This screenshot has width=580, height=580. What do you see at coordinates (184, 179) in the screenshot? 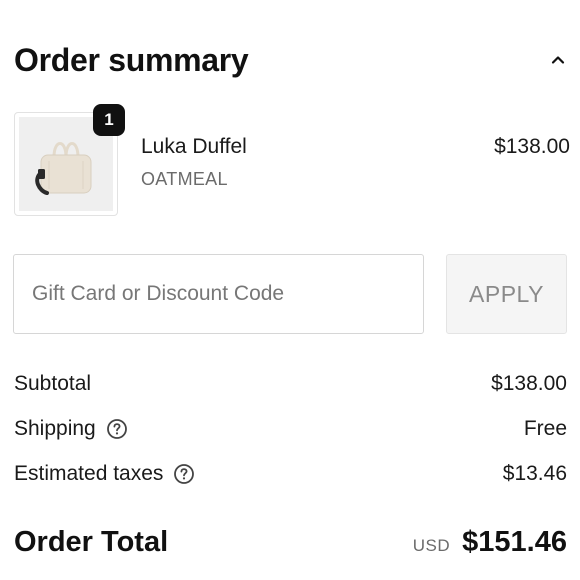
I see `product-variant: OATMEAL` at bounding box center [184, 179].